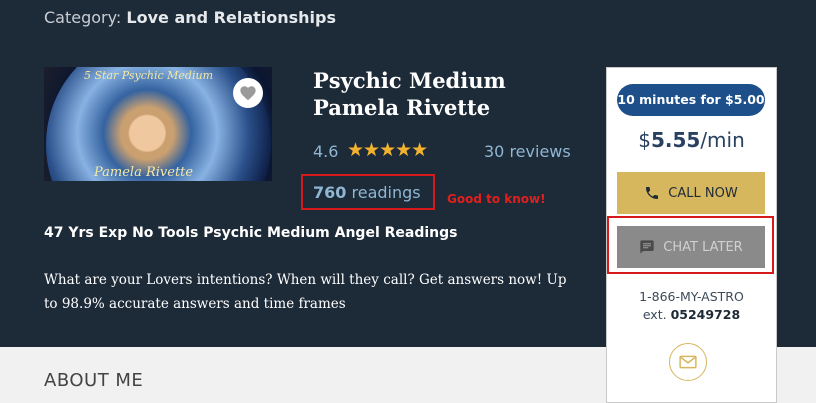 The height and width of the screenshot is (403, 816). What do you see at coordinates (83, 17) in the screenshot?
I see `category-label: Category:` at bounding box center [83, 17].